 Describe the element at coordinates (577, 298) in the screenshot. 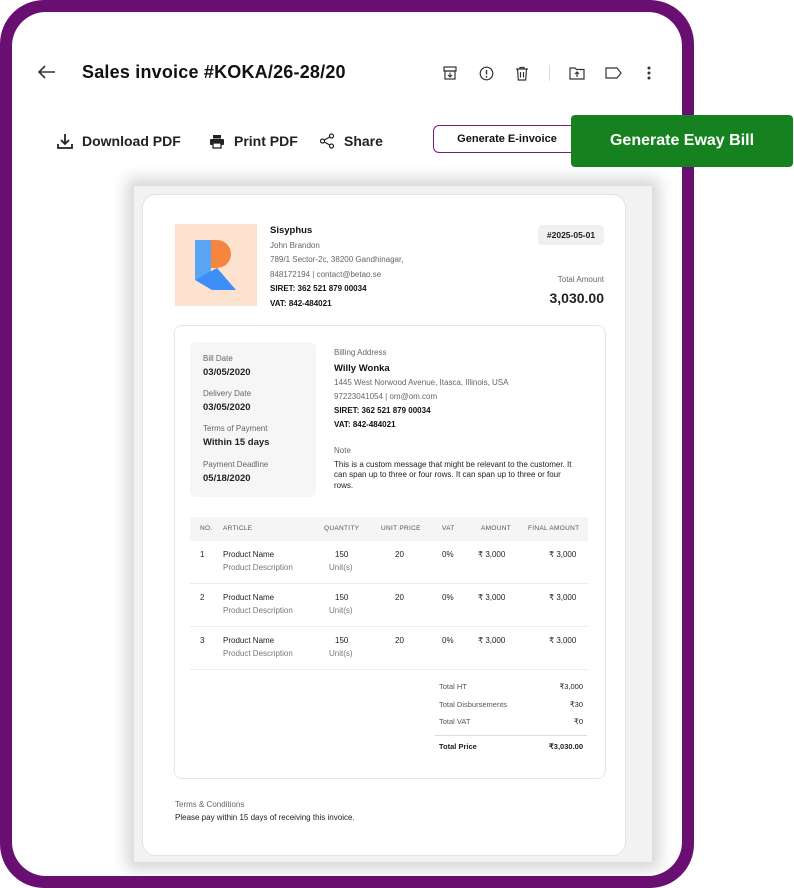

I see `total-amount-value: 3,030.00` at that location.